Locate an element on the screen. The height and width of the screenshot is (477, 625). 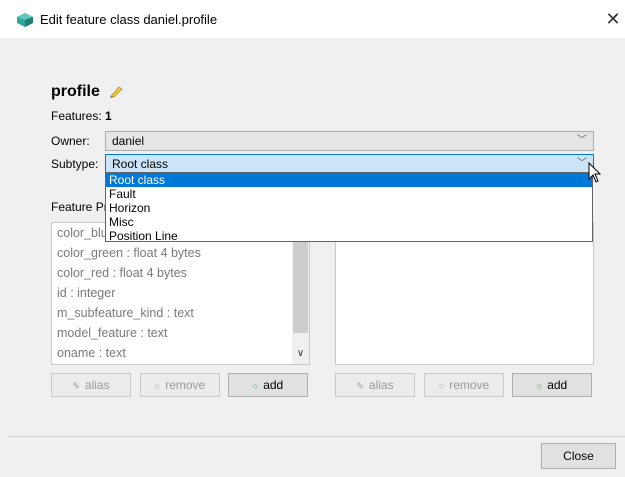
left-remove-button: ○ remove is located at coordinates (180, 385).